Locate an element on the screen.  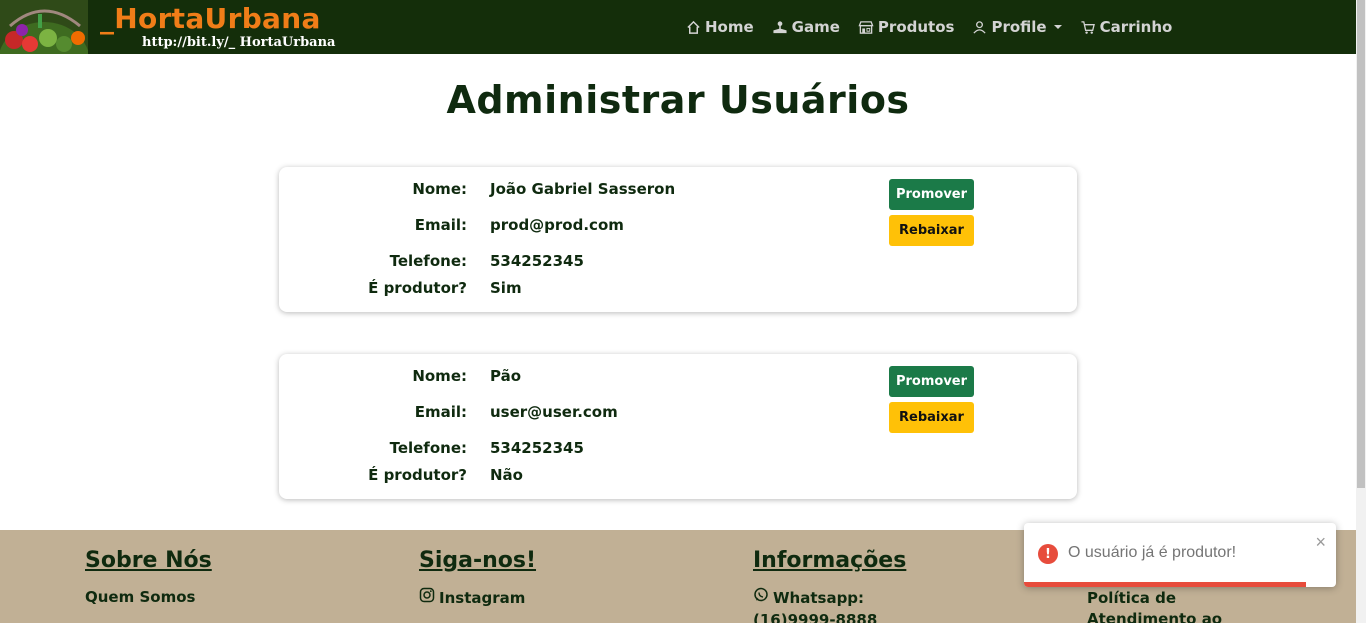
footer-about-heading: Sobre Nós is located at coordinates (148, 560).